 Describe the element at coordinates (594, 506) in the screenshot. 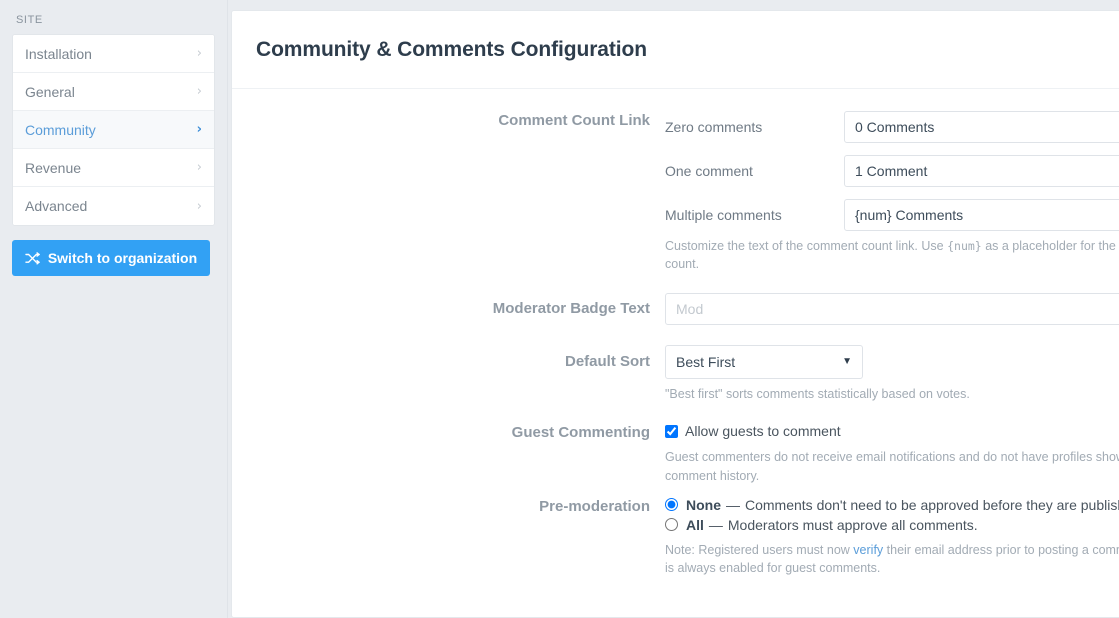

I see `pre-moderation-label: Pre-moderation` at that location.